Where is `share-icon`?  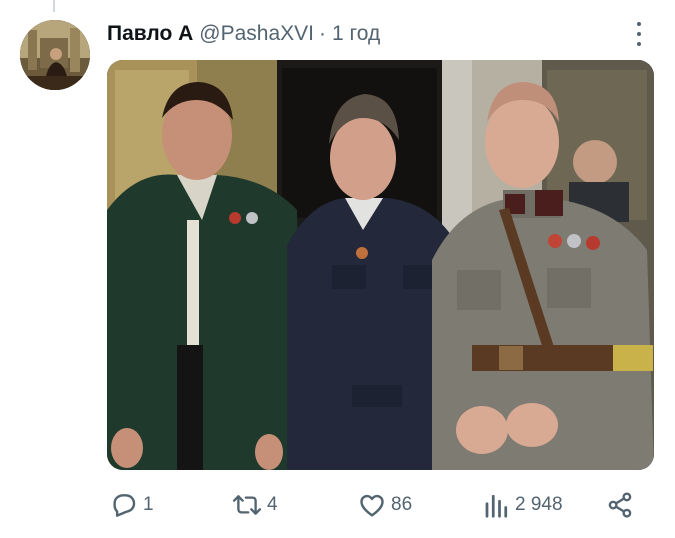 share-icon is located at coordinates (620, 505).